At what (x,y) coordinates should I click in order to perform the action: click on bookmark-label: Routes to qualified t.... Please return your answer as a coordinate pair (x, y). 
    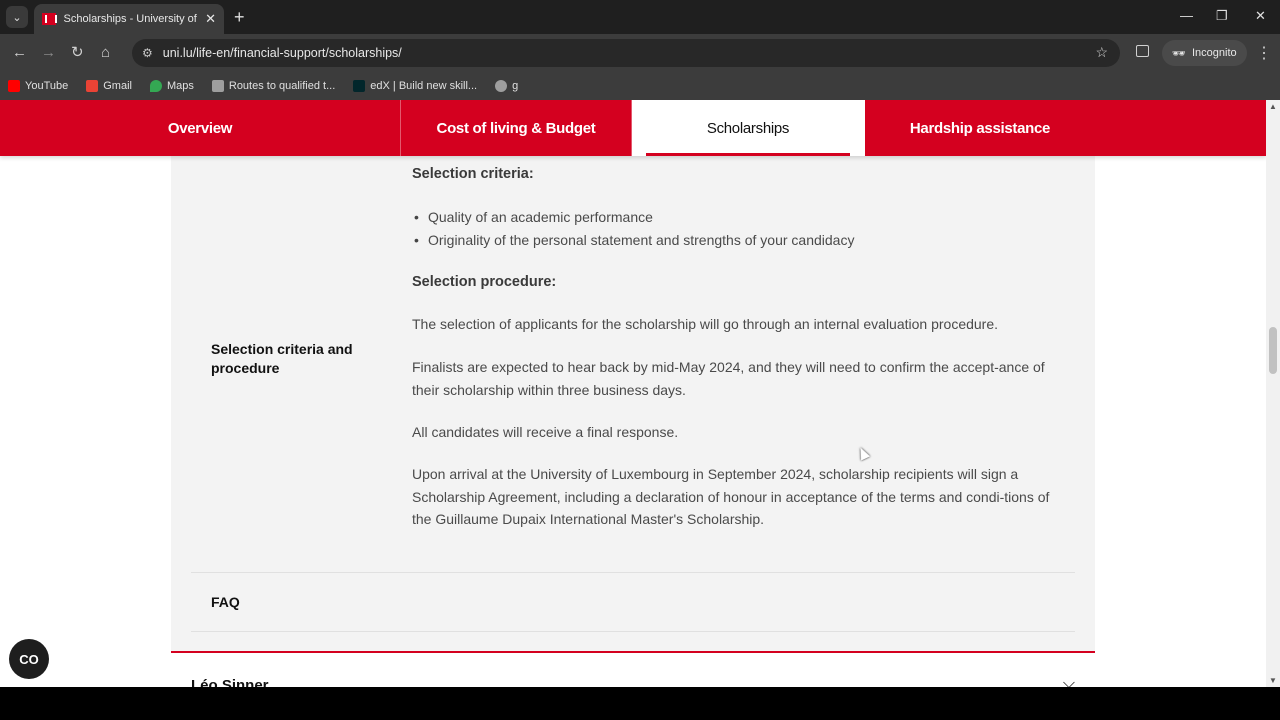
    Looking at the image, I should click on (282, 86).